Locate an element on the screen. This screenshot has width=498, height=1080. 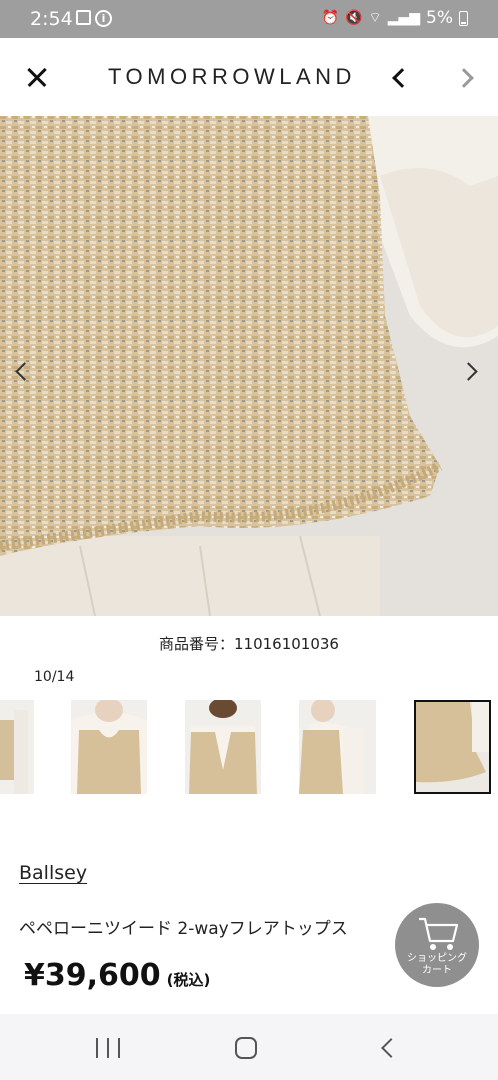
battery-icon is located at coordinates (463, 18).